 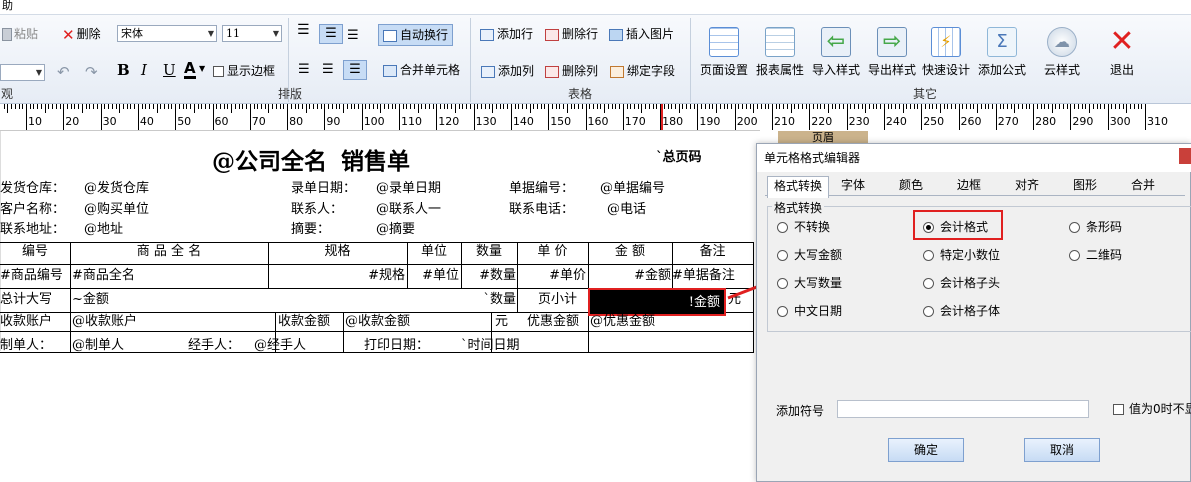 What do you see at coordinates (632, 189) in the screenshot?
I see `field-doc-no: @单据编号` at bounding box center [632, 189].